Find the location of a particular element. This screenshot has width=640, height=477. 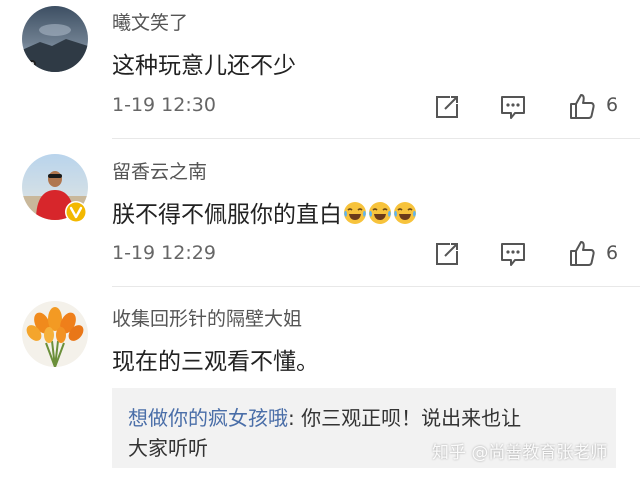

verified-badge-icon is located at coordinates (76, 212).